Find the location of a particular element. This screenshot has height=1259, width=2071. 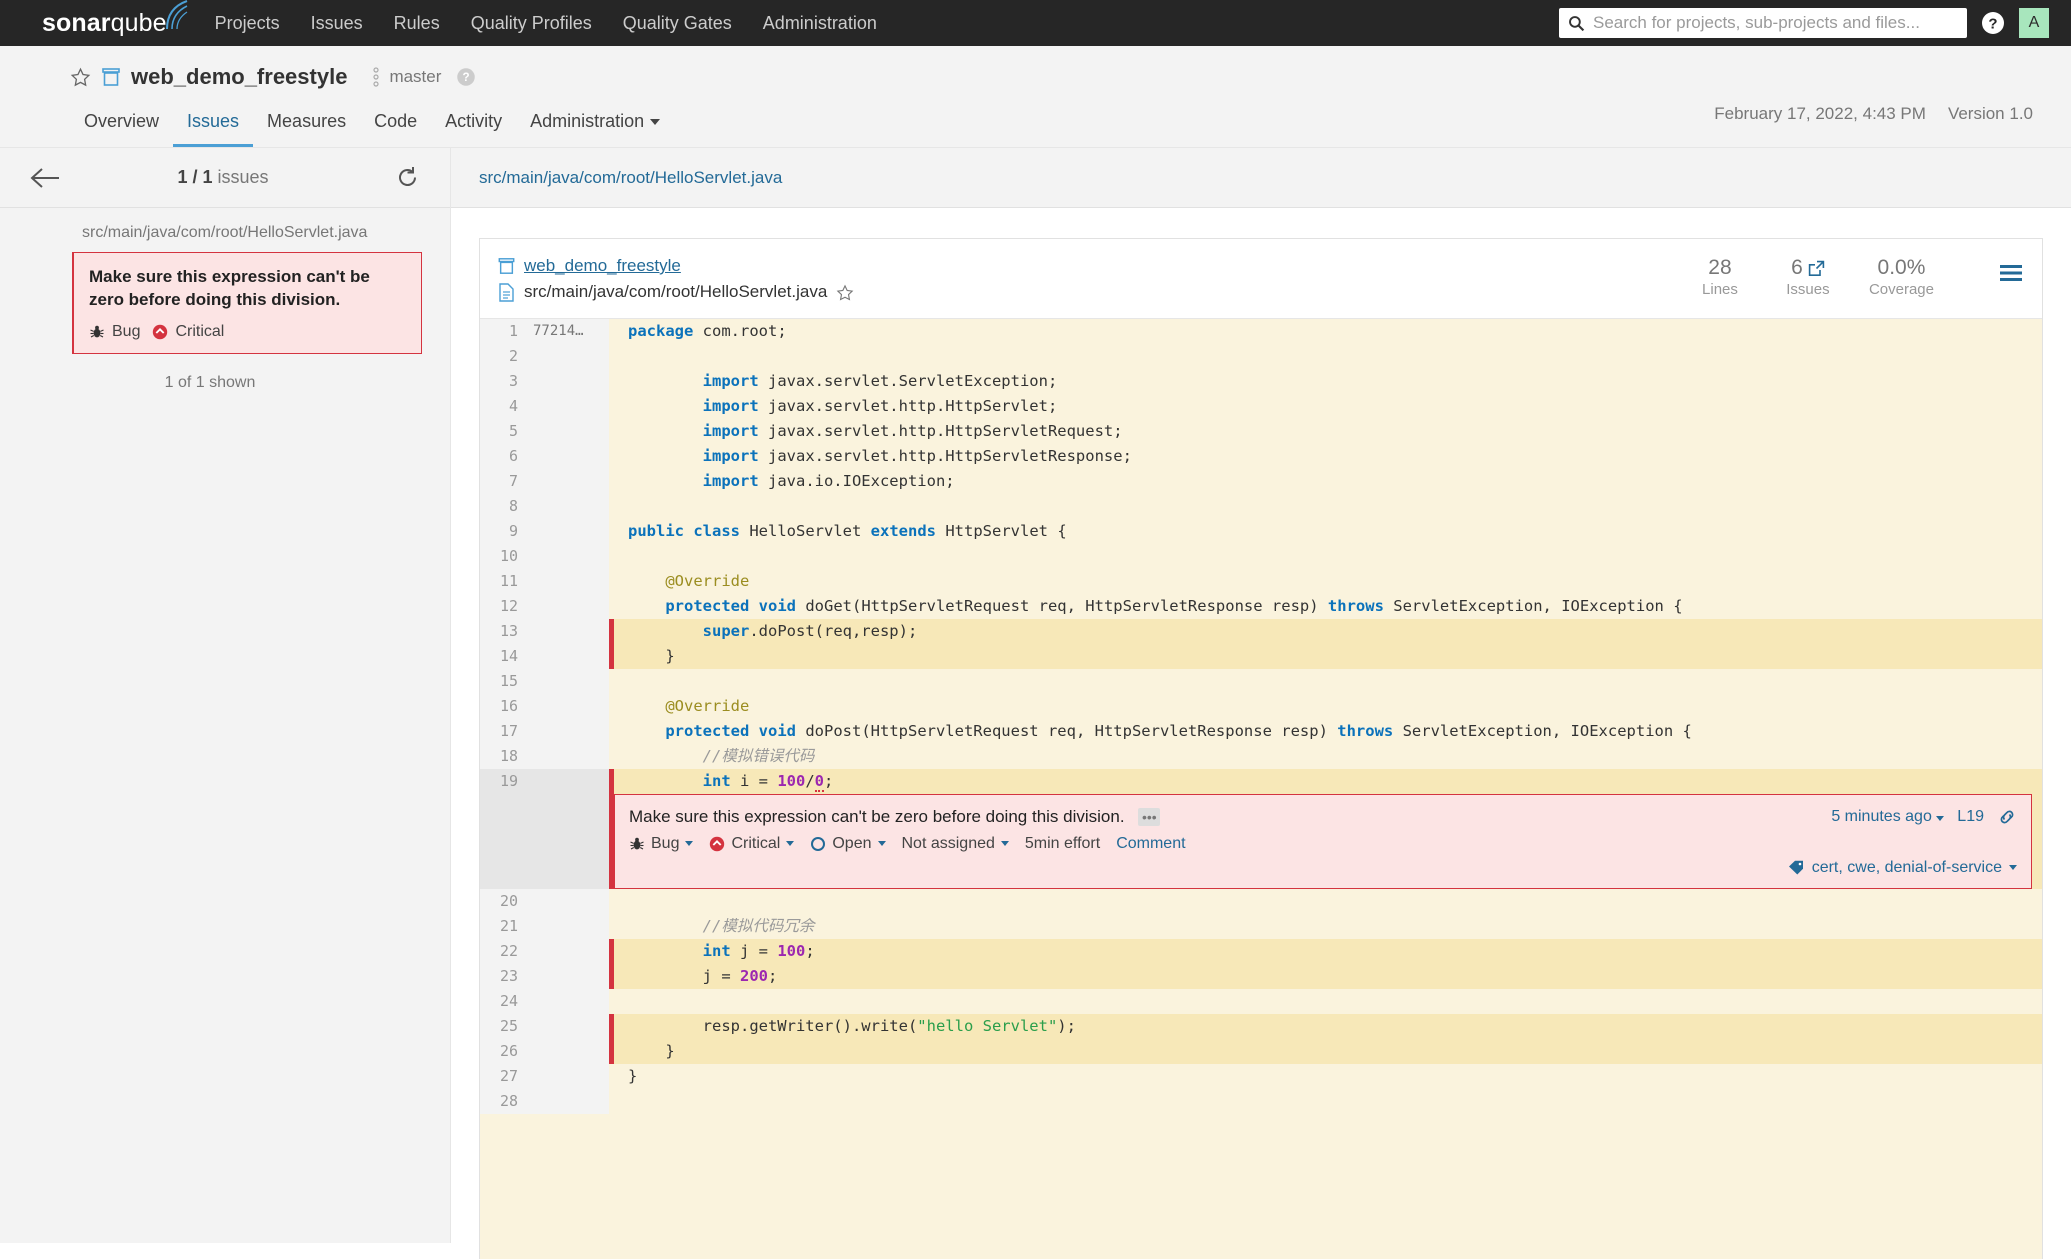

code-line-number: 3 is located at coordinates (503, 381).